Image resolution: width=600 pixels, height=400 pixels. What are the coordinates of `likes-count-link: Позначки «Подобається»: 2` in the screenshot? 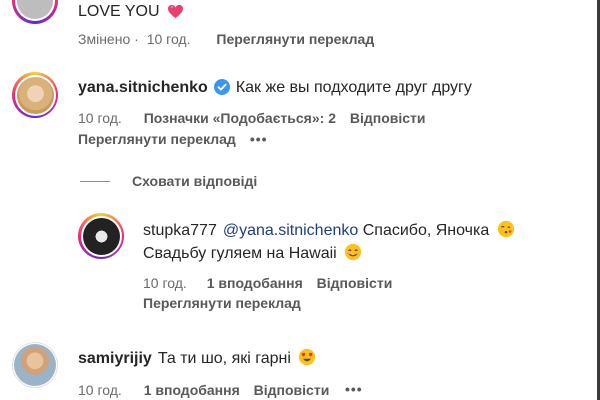 It's located at (240, 118).